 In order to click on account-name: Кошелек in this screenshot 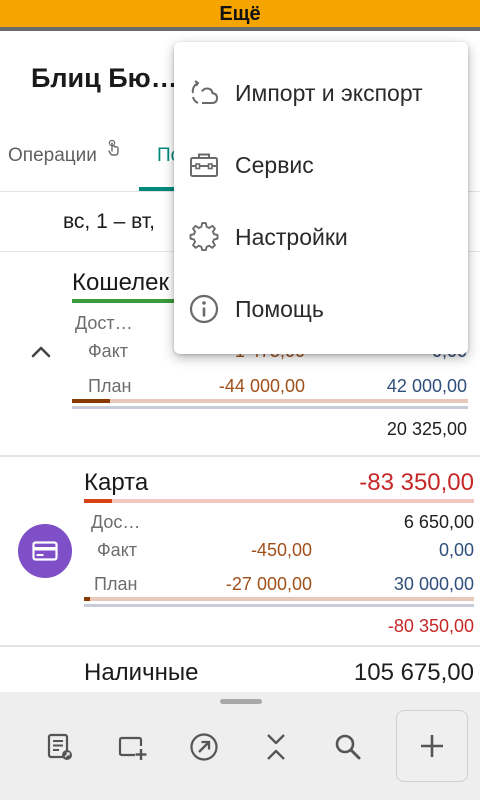, I will do `click(120, 282)`.